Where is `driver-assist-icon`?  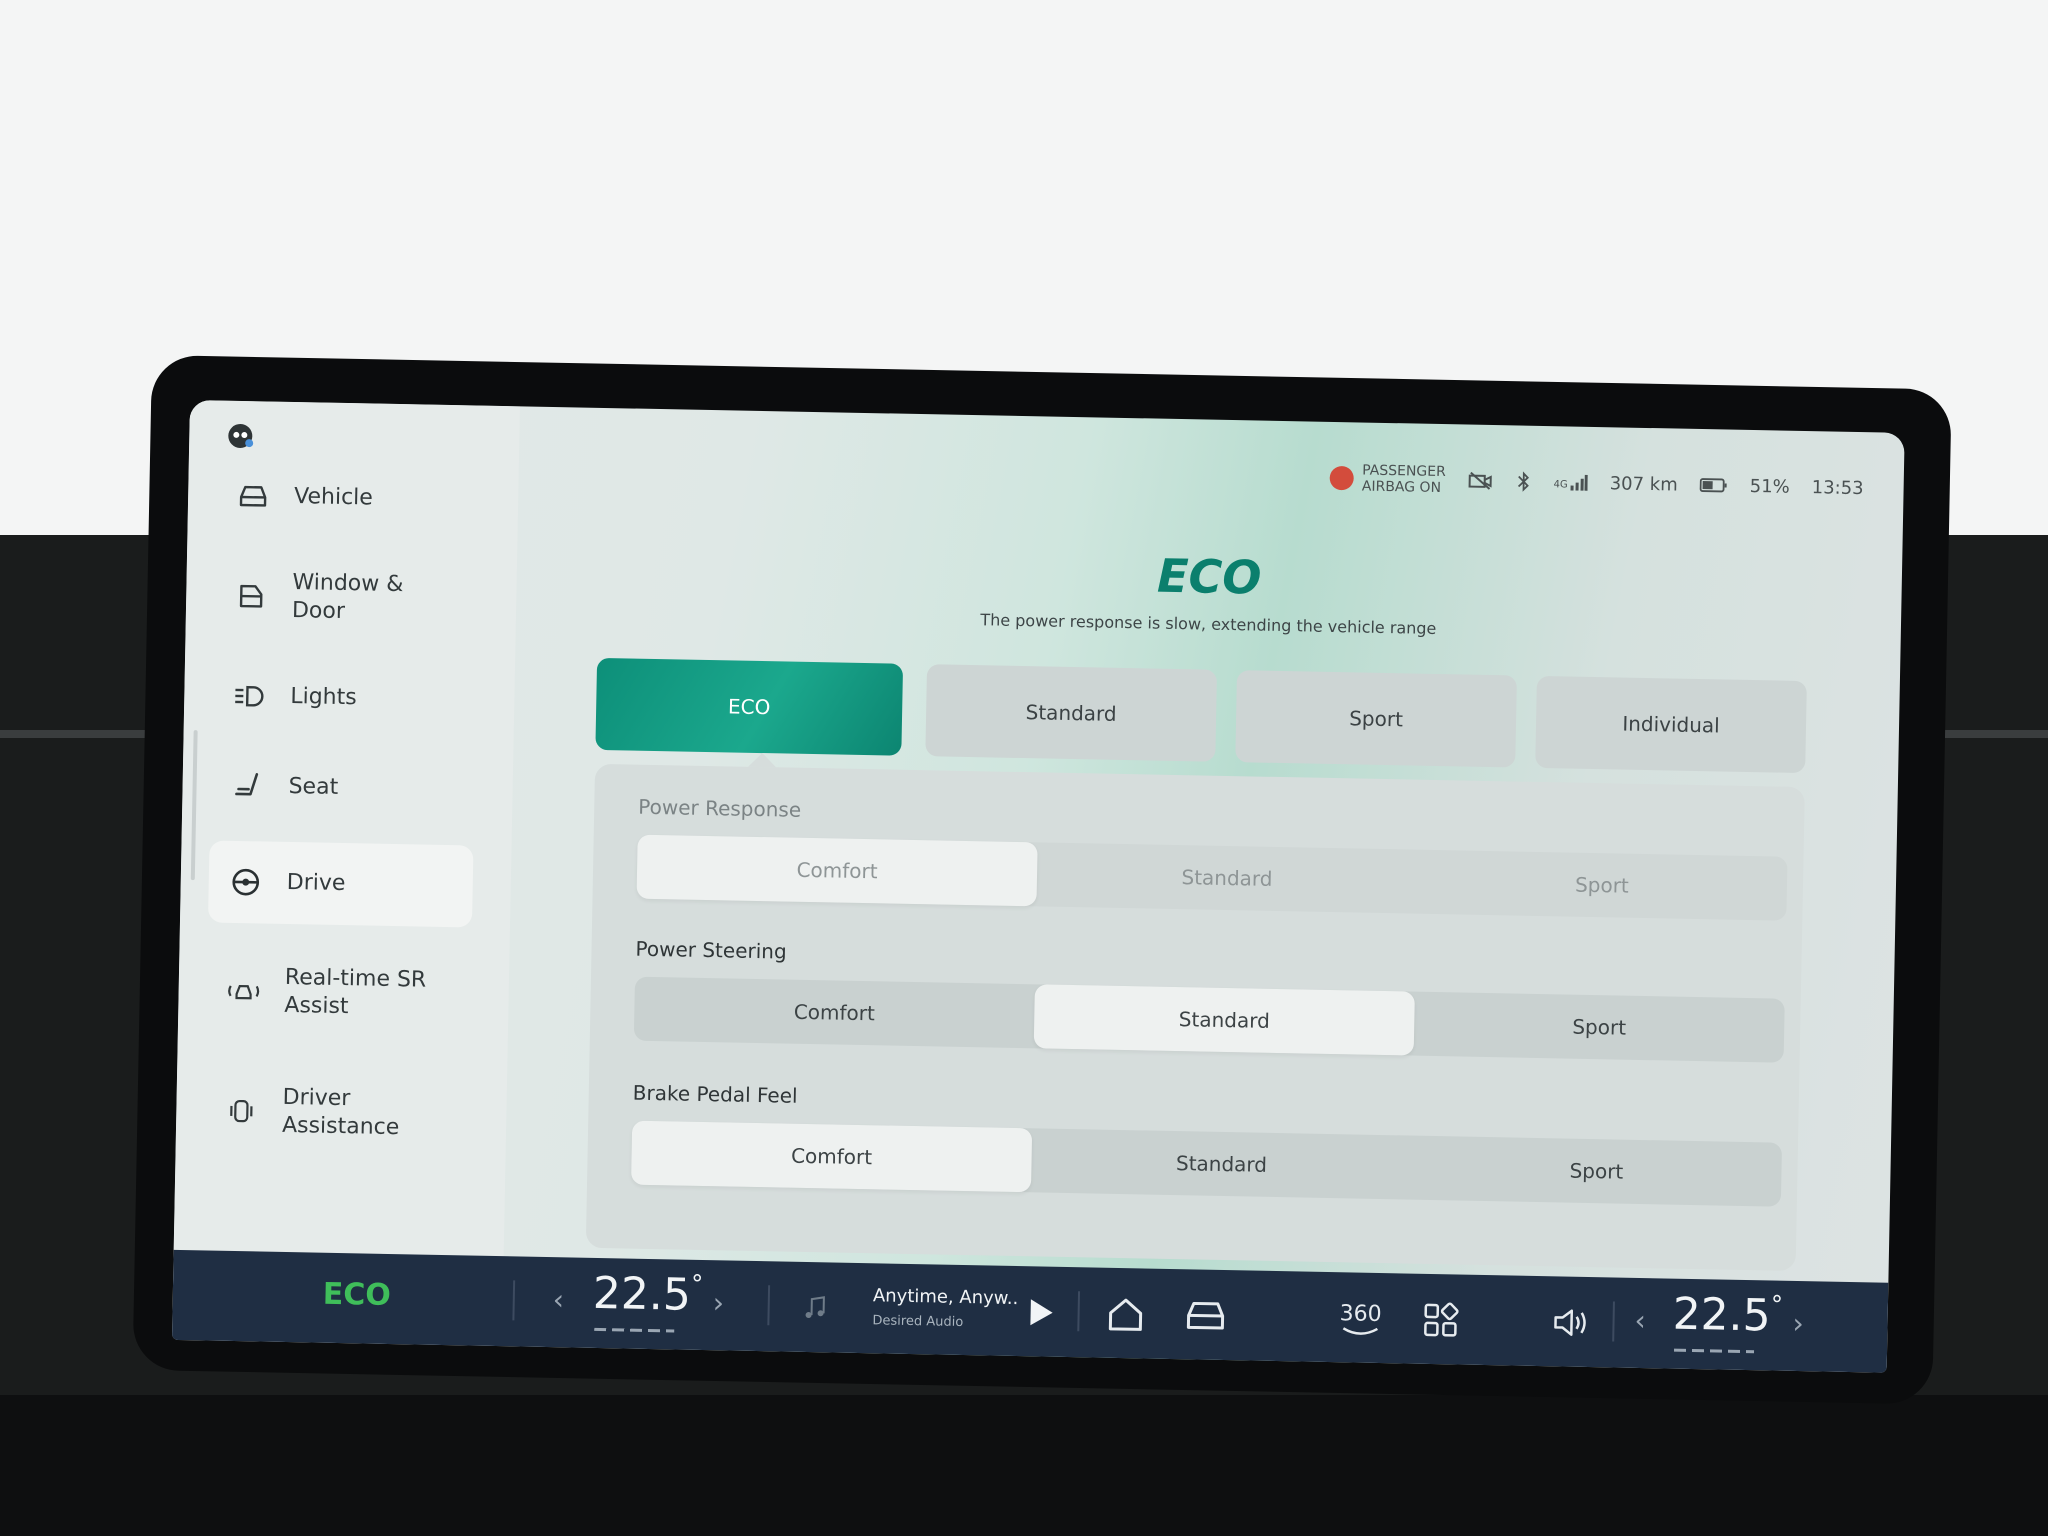
driver-assist-icon is located at coordinates (241, 1111).